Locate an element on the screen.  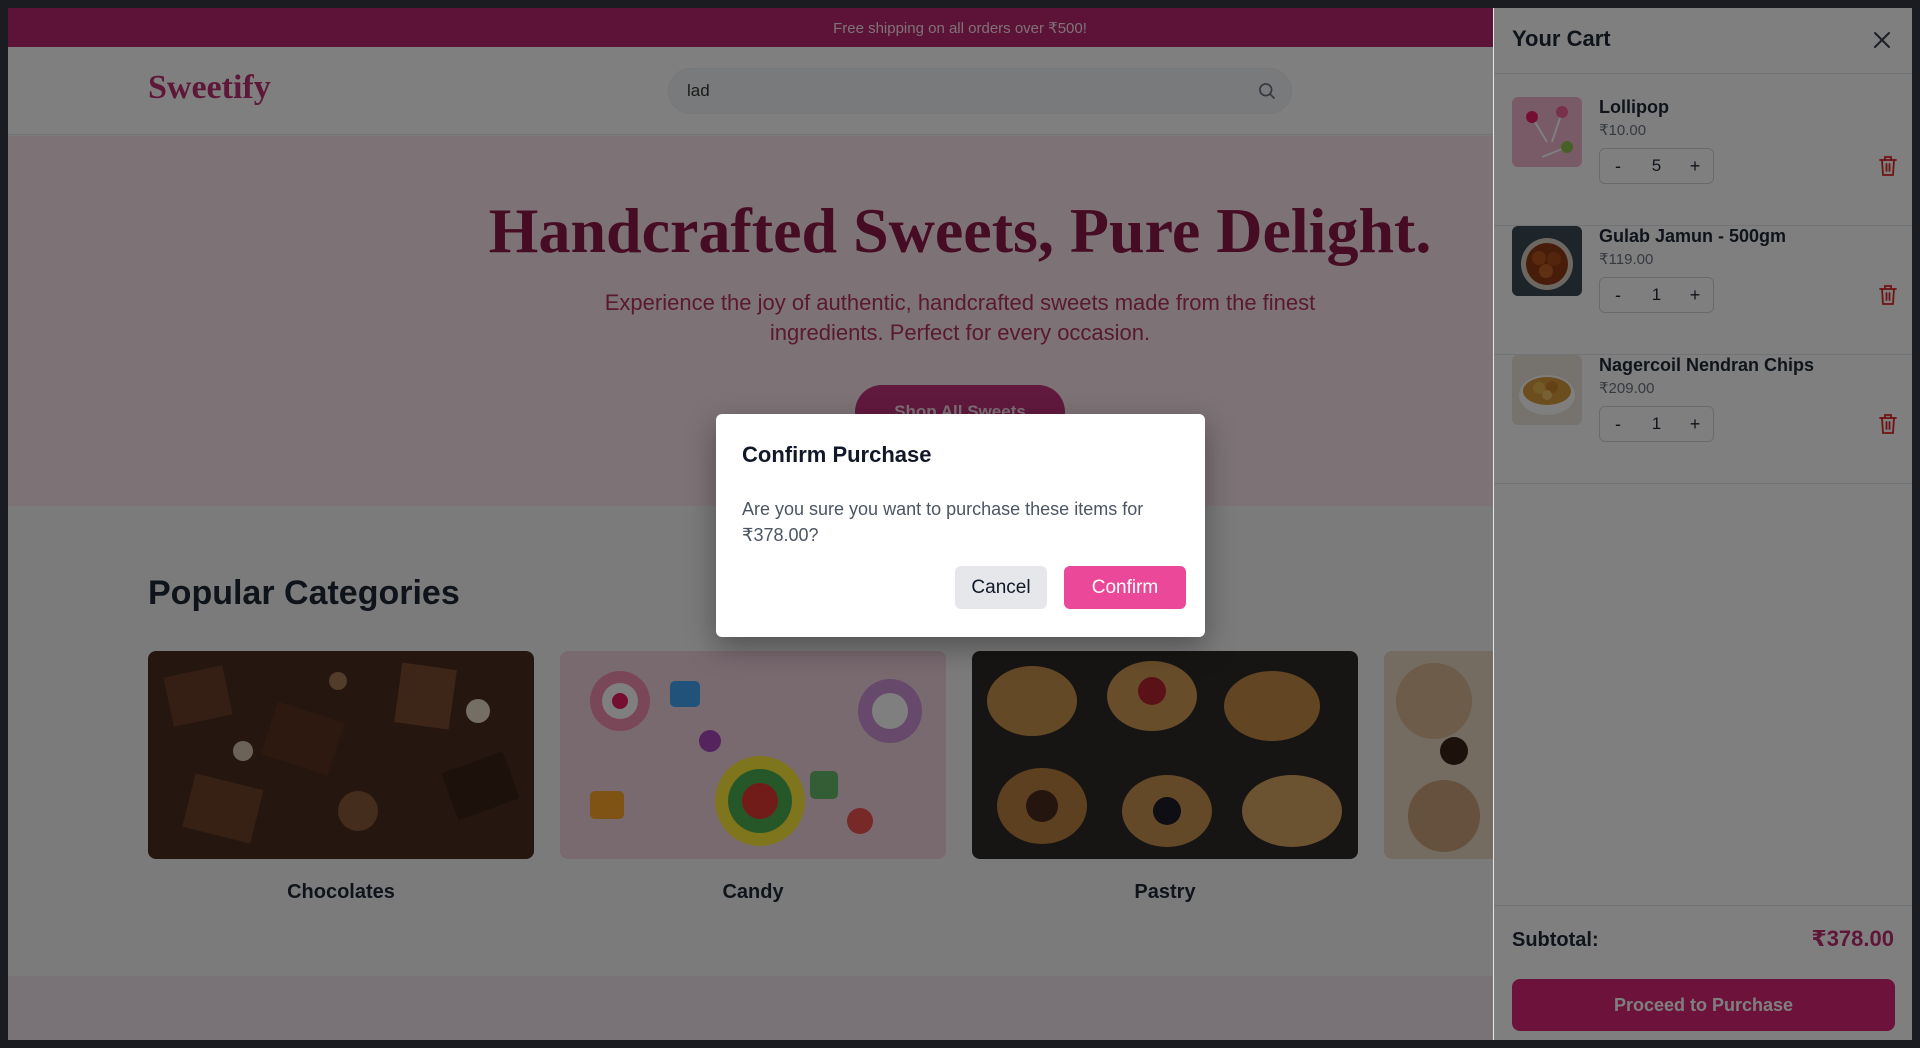
cancel-button: Cancel is located at coordinates (1001, 587).